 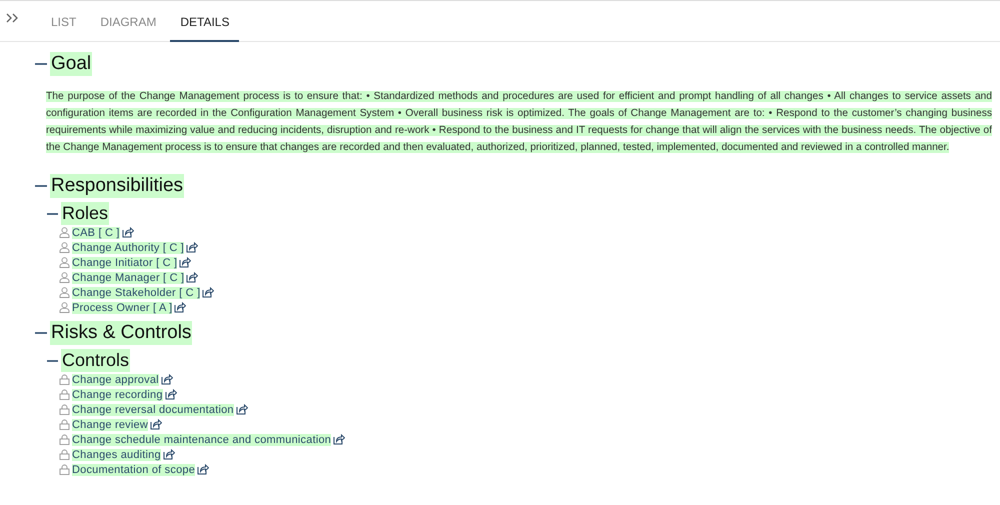 I want to click on item-link: Change schedule maintenance and communication, so click(x=202, y=440).